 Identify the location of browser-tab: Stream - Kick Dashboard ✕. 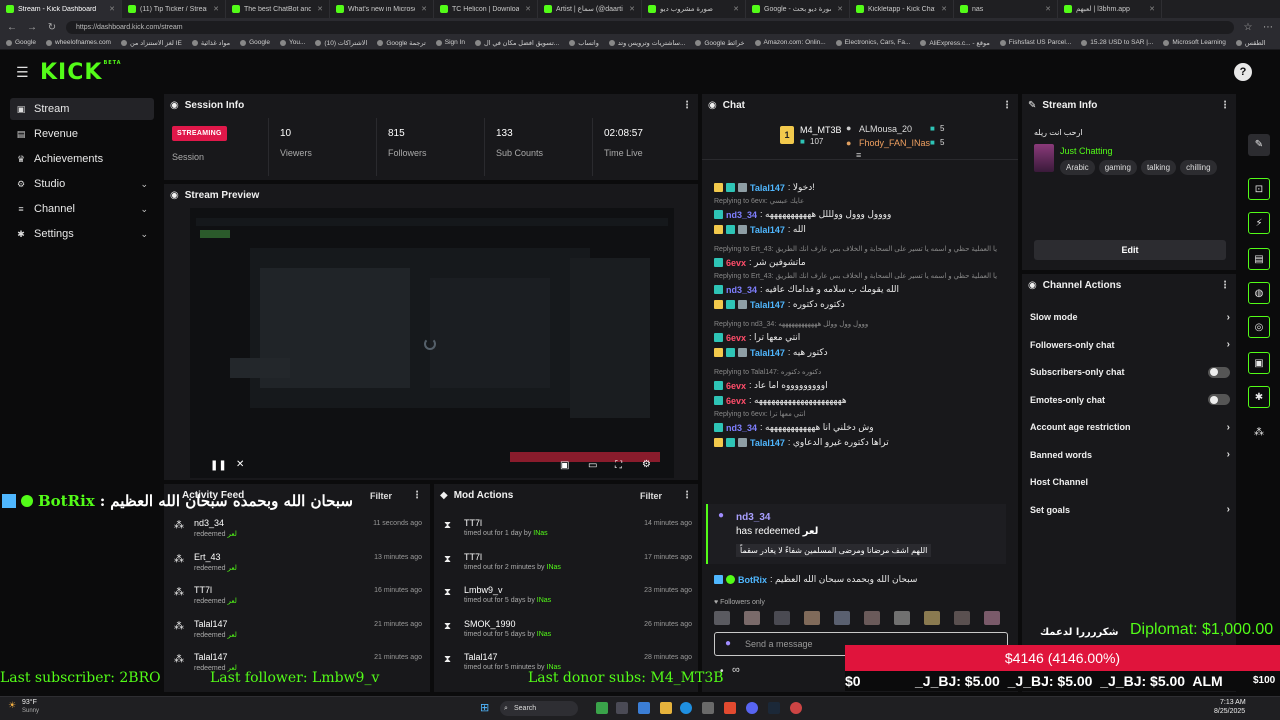
(61, 9).